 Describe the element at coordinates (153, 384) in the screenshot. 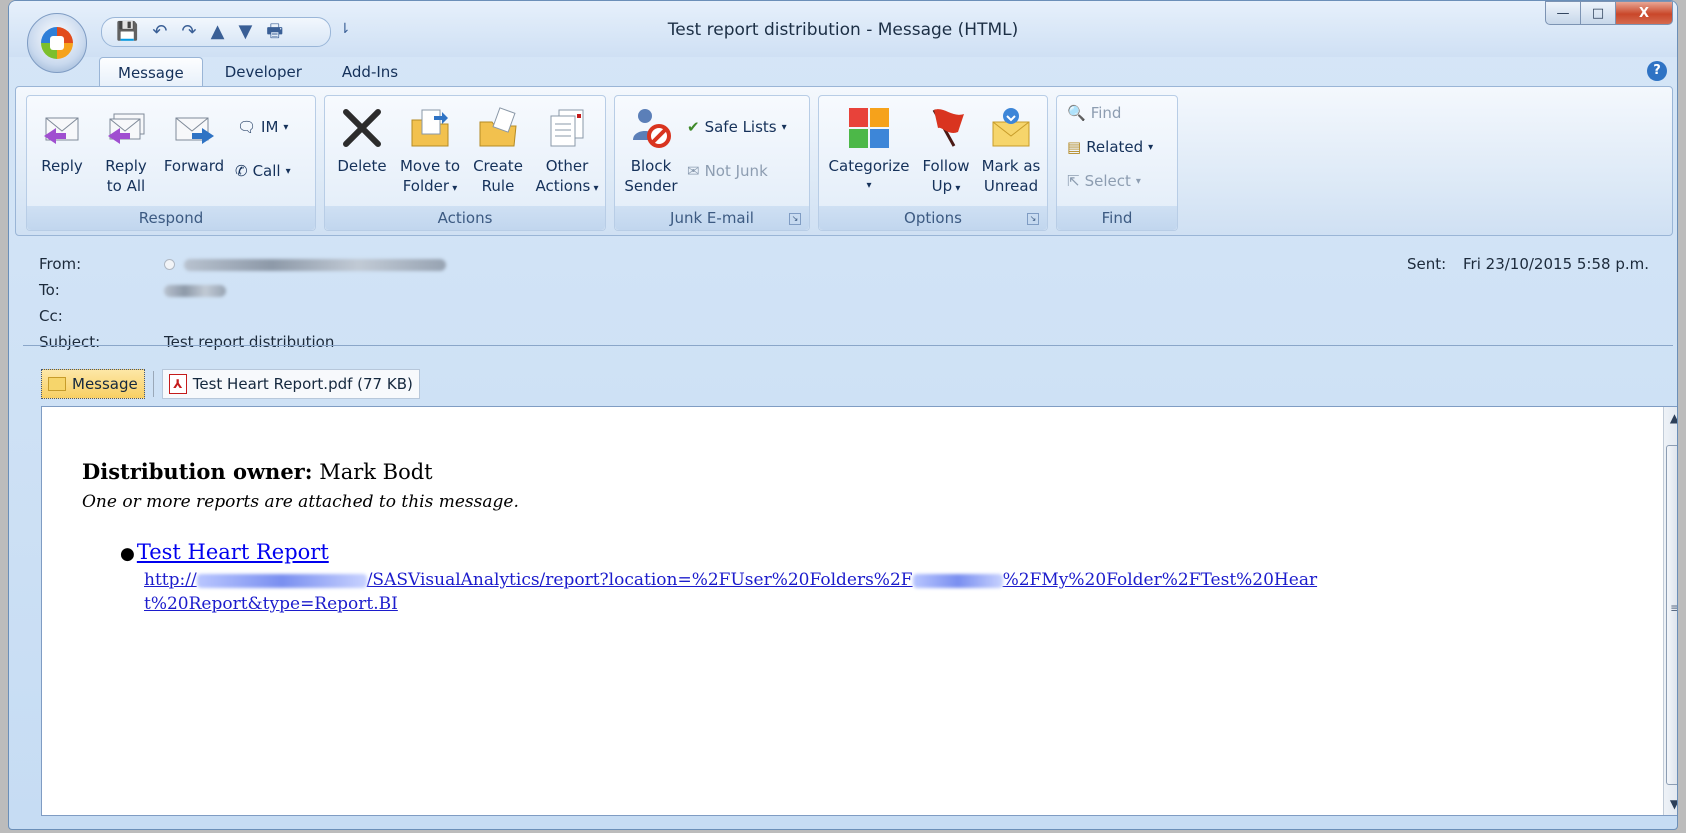

I see `attachment-separator` at that location.